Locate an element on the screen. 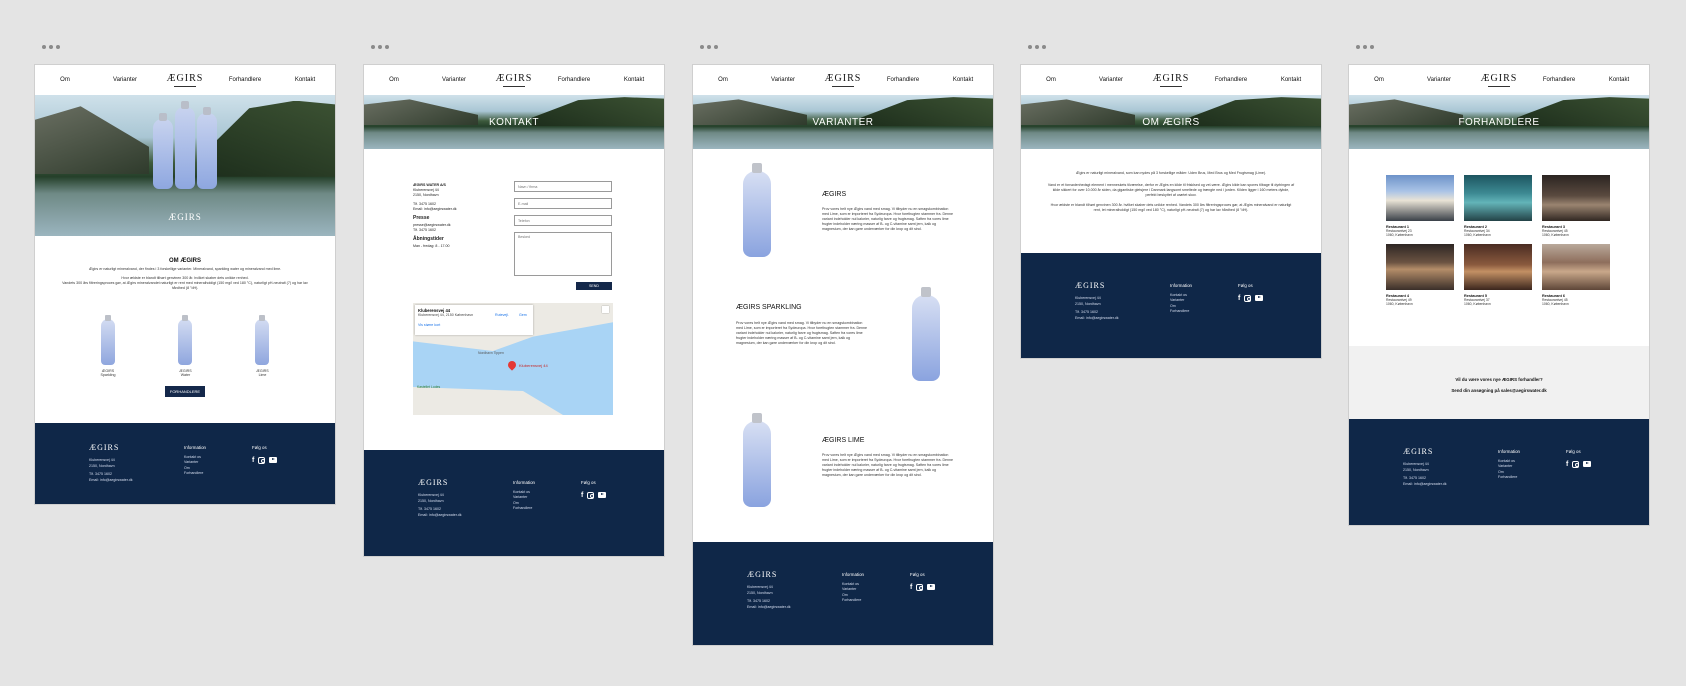  product-card: ÆGIRS Sparkling is located at coordinates (107, 346).